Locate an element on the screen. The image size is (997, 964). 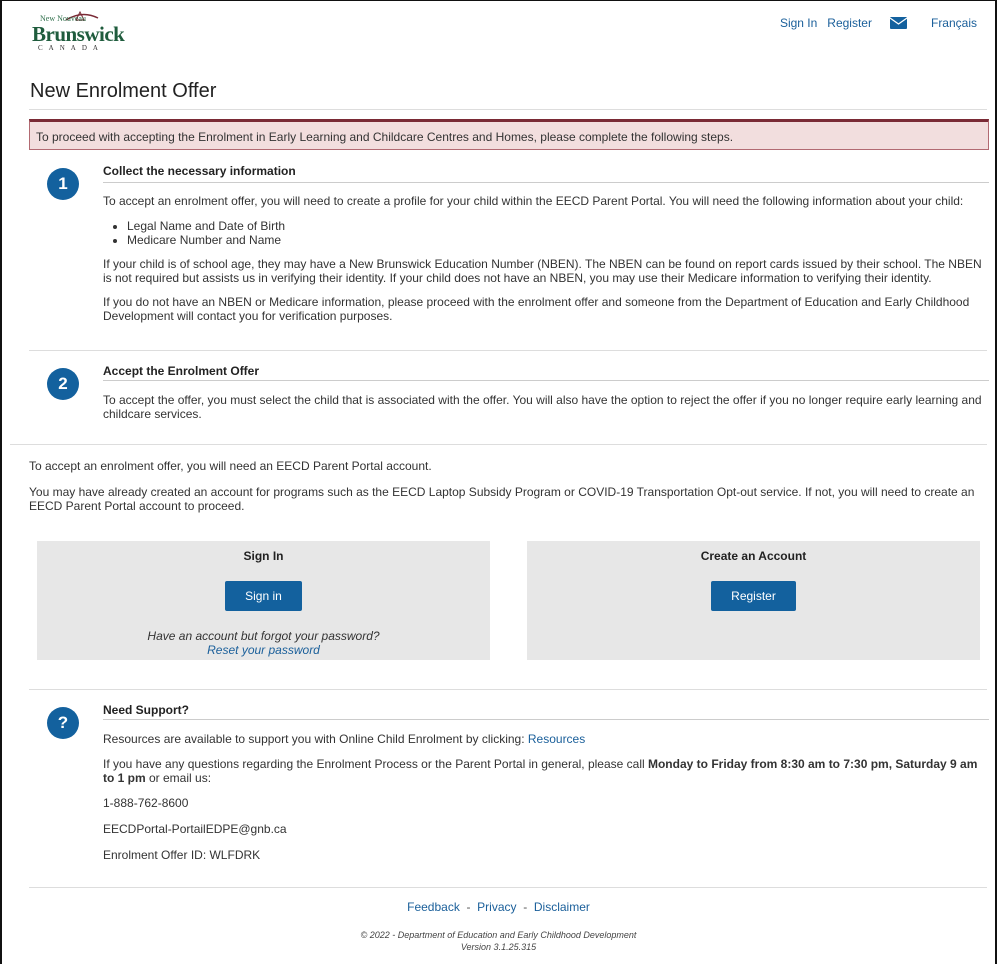
language-link: Français is located at coordinates (954, 23).